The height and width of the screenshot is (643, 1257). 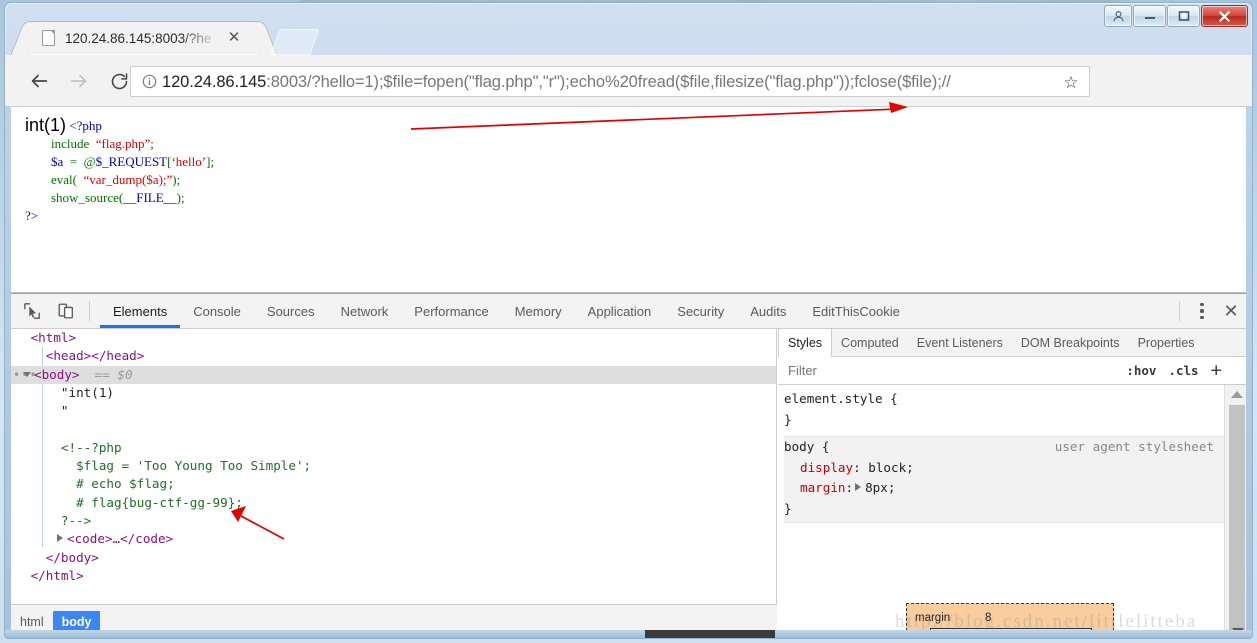 What do you see at coordinates (1179, 311) in the screenshot?
I see `toolbar-divider-right` at bounding box center [1179, 311].